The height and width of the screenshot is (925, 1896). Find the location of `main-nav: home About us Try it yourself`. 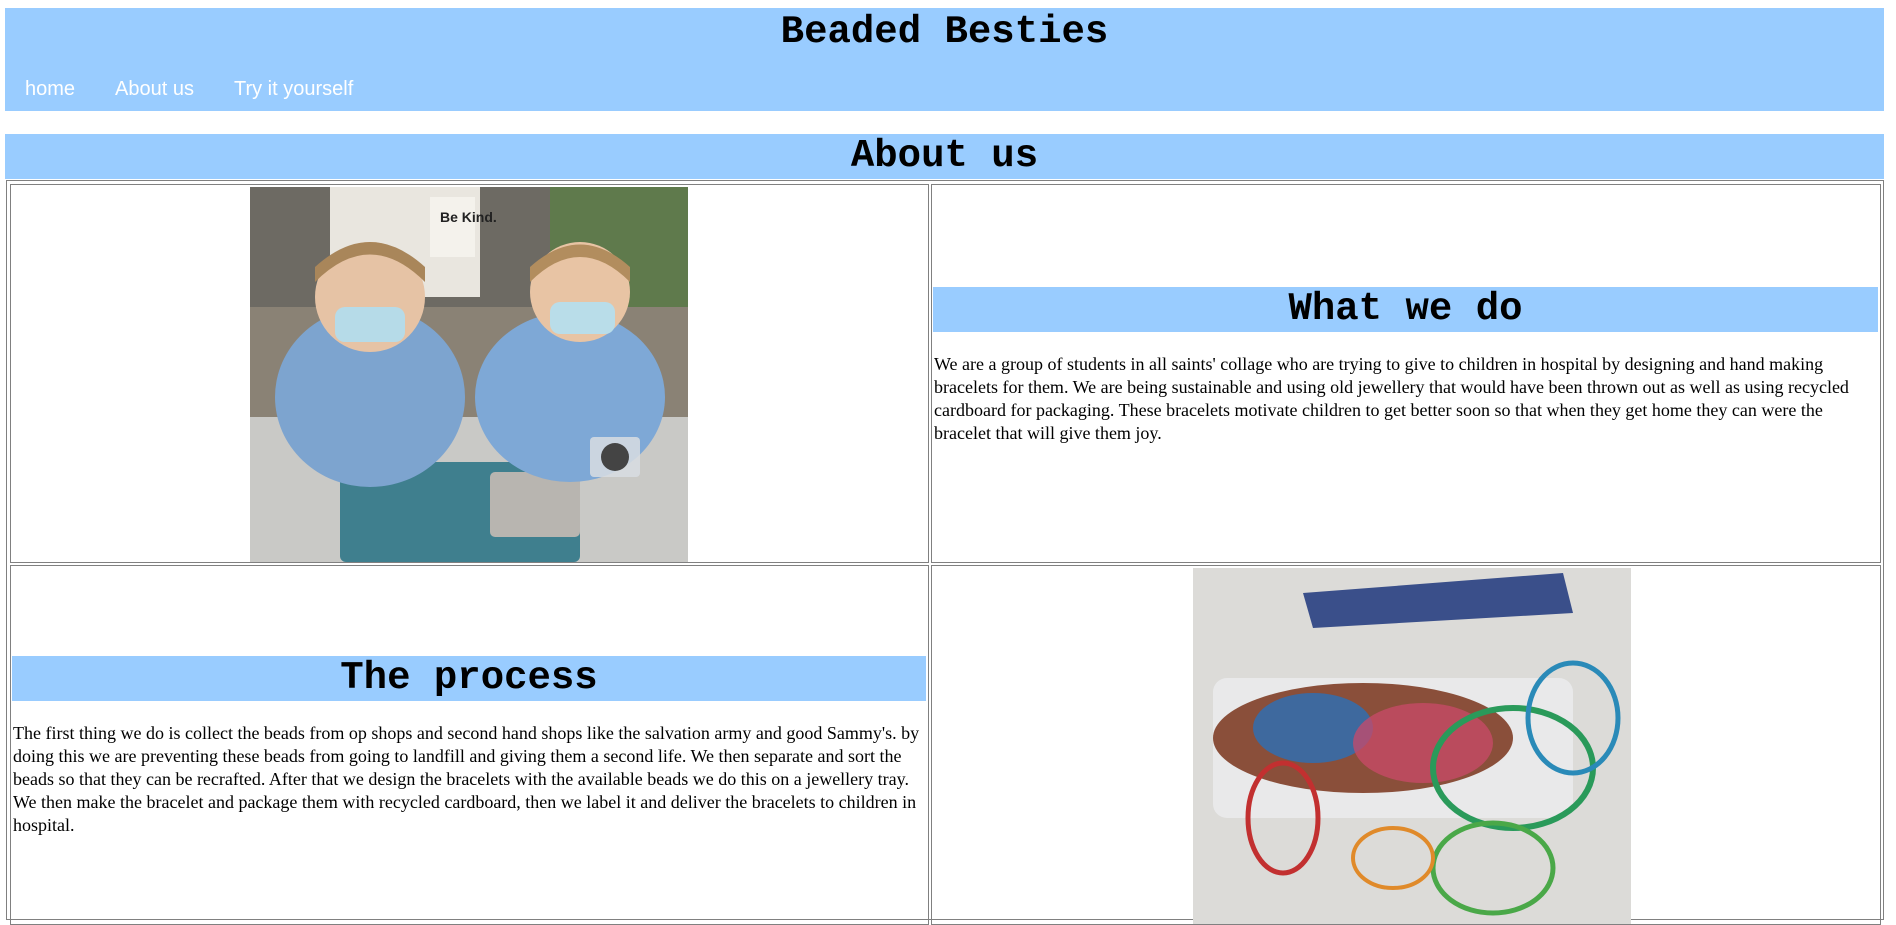

main-nav: home About us Try it yourself is located at coordinates (189, 89).